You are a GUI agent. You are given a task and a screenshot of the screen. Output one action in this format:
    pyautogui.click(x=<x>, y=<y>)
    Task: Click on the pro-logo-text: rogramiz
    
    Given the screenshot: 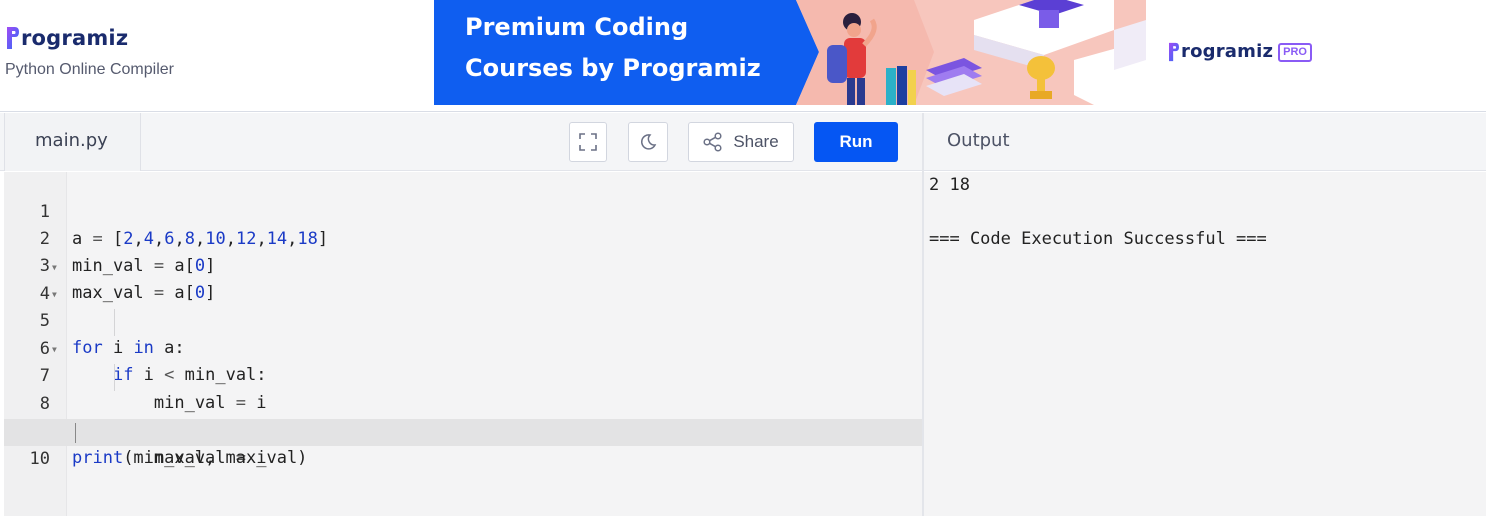 What is the action you would take?
    pyautogui.click(x=1227, y=51)
    